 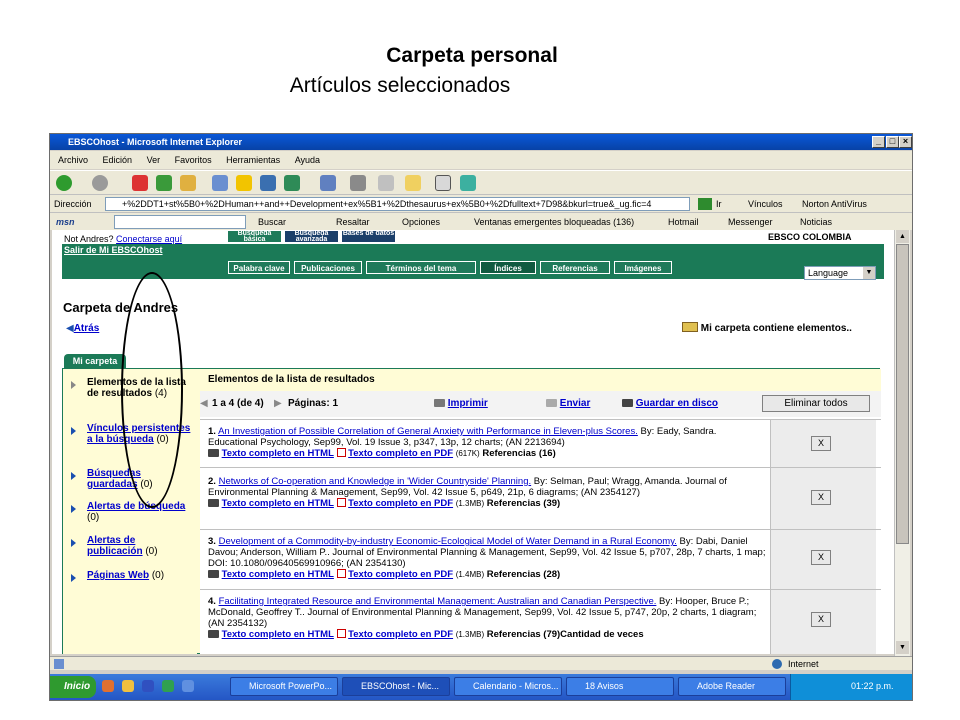 What do you see at coordinates (421, 222) in the screenshot?
I see `msn-options-button: Opciones` at bounding box center [421, 222].